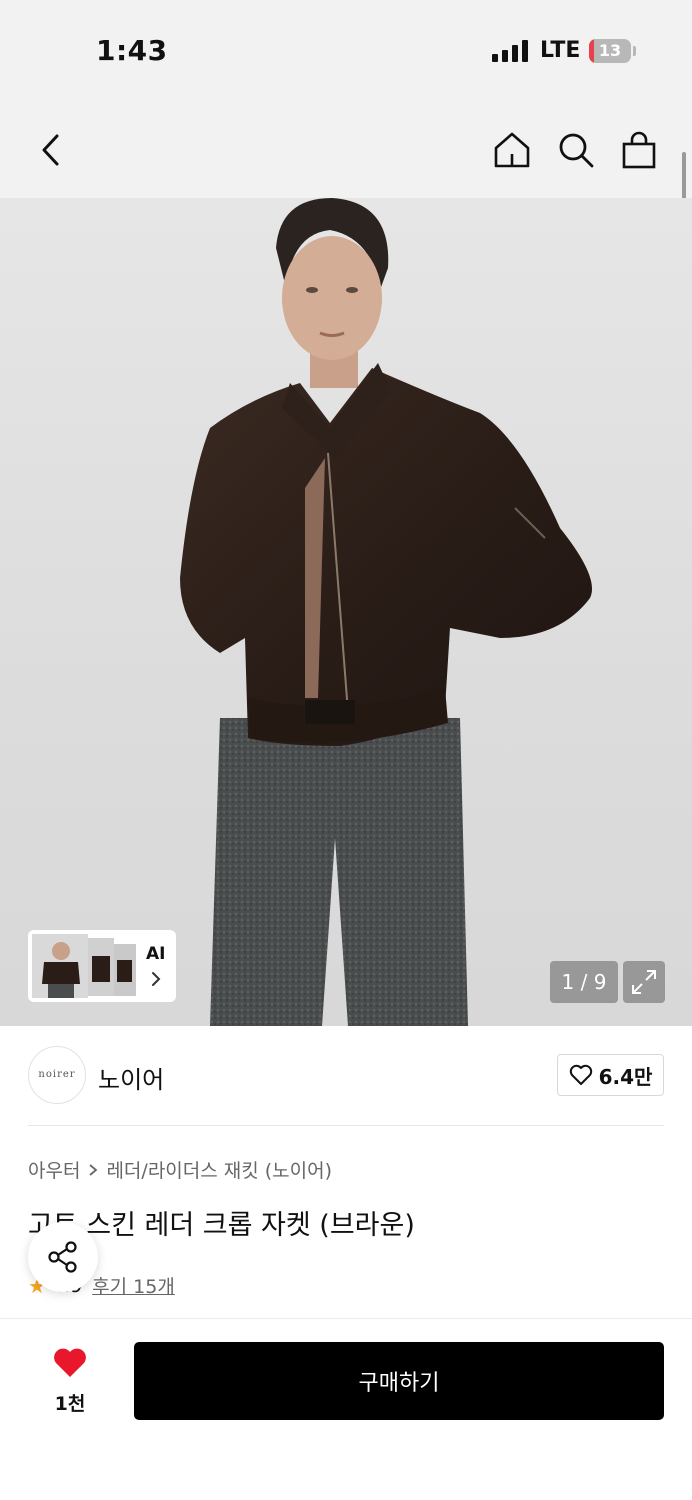 This screenshot has height=1500, width=692. I want to click on cart-button, so click(639, 150).